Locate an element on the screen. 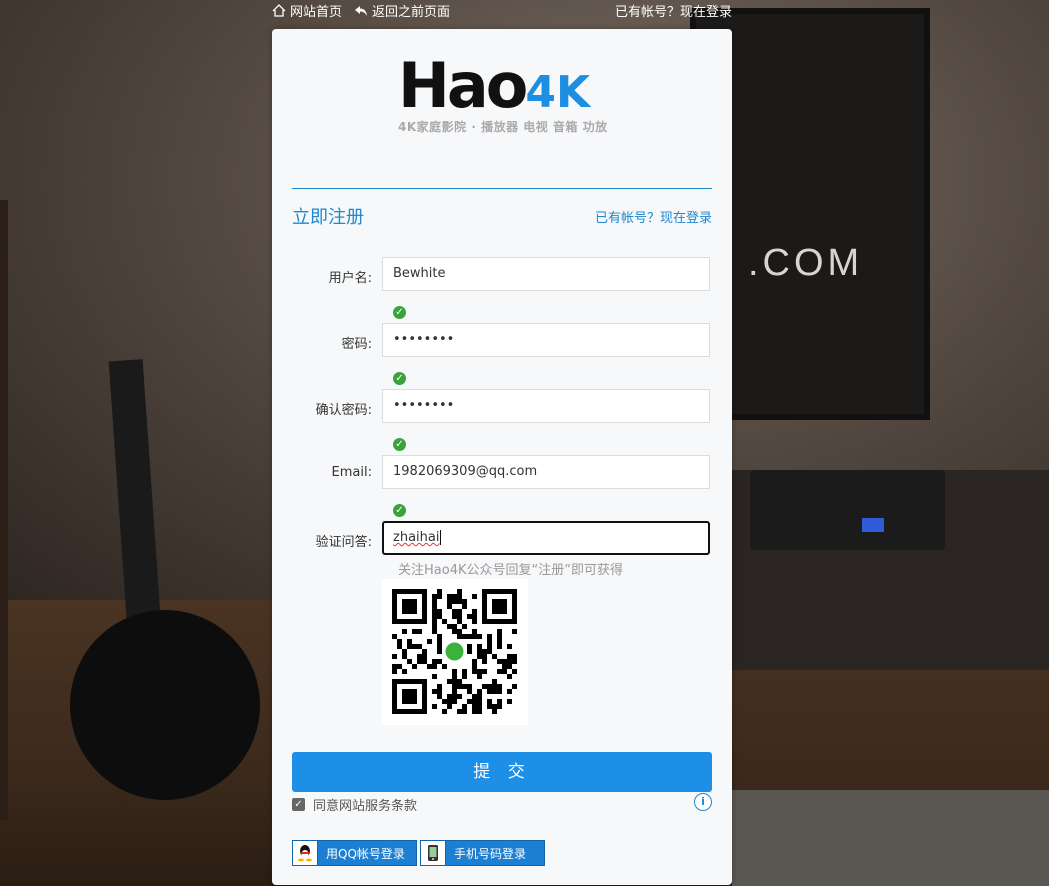  email-label: Email: is located at coordinates (351, 472).